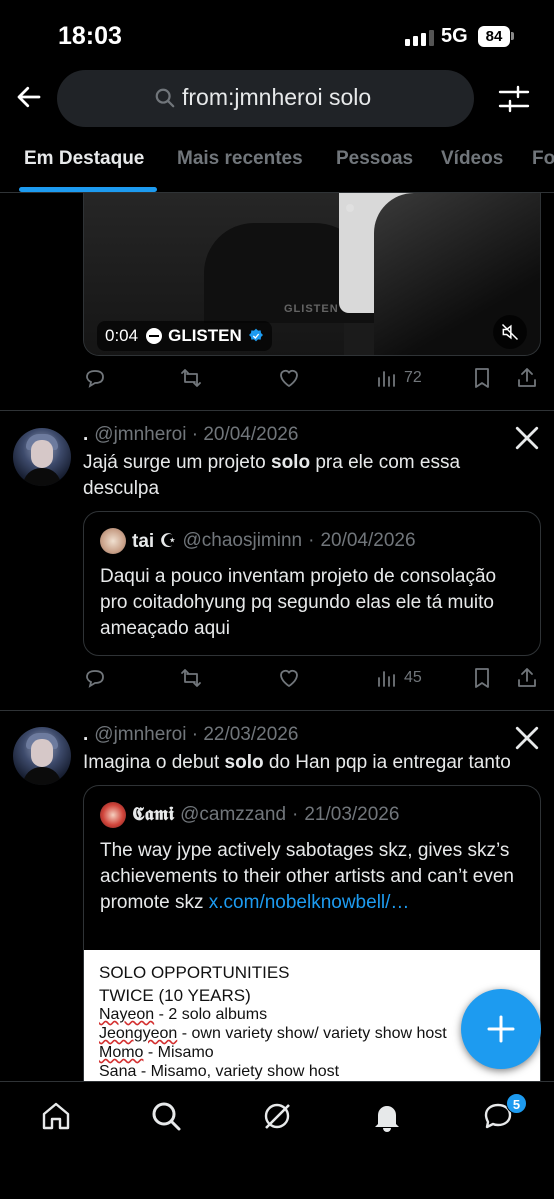 This screenshot has width=554, height=1199. Describe the element at coordinates (368, 540) in the screenshot. I see `quoted-post-date: 20/04/2026` at that location.